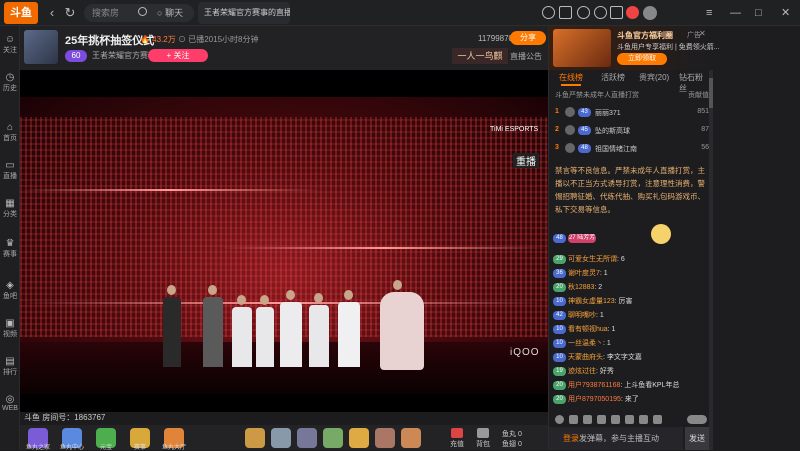 The width and height of the screenshot is (800, 451). What do you see at coordinates (642, 59) in the screenshot?
I see `ad-claim-button: 立即领取` at bounding box center [642, 59].